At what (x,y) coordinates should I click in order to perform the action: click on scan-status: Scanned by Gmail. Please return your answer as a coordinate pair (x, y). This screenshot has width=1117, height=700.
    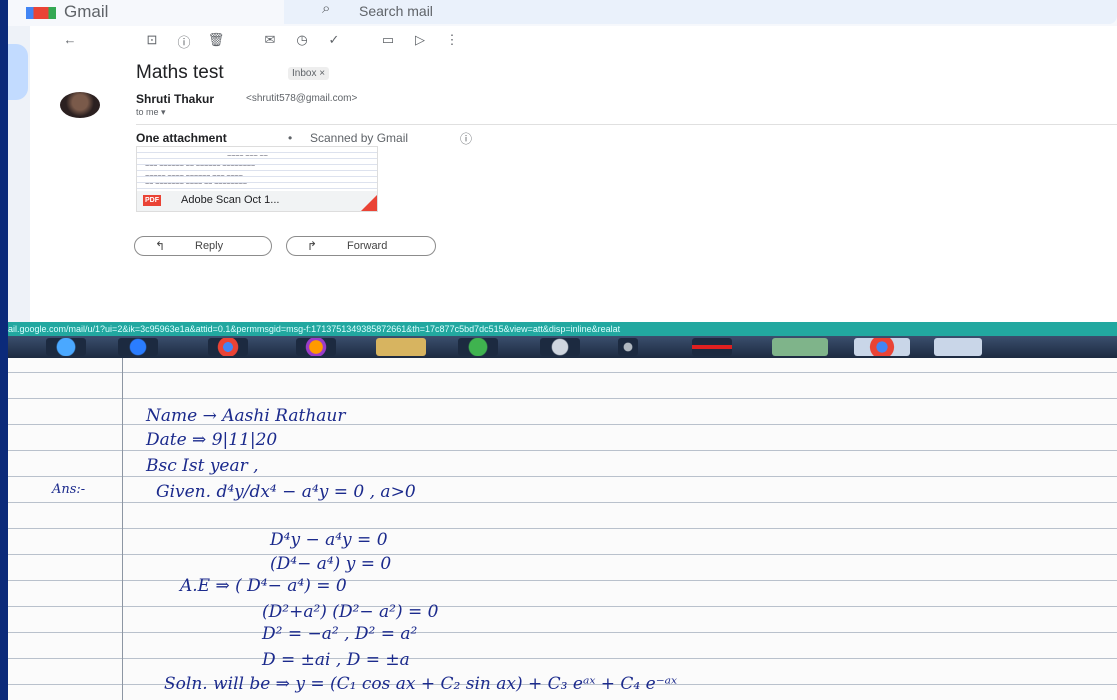
    Looking at the image, I should click on (359, 138).